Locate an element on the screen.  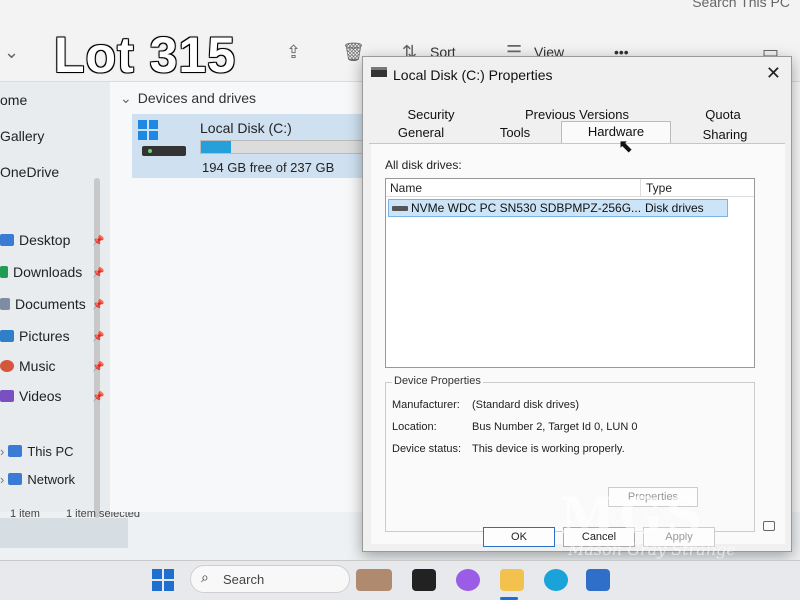
drive-usage-fill is located at coordinates (216, 147).